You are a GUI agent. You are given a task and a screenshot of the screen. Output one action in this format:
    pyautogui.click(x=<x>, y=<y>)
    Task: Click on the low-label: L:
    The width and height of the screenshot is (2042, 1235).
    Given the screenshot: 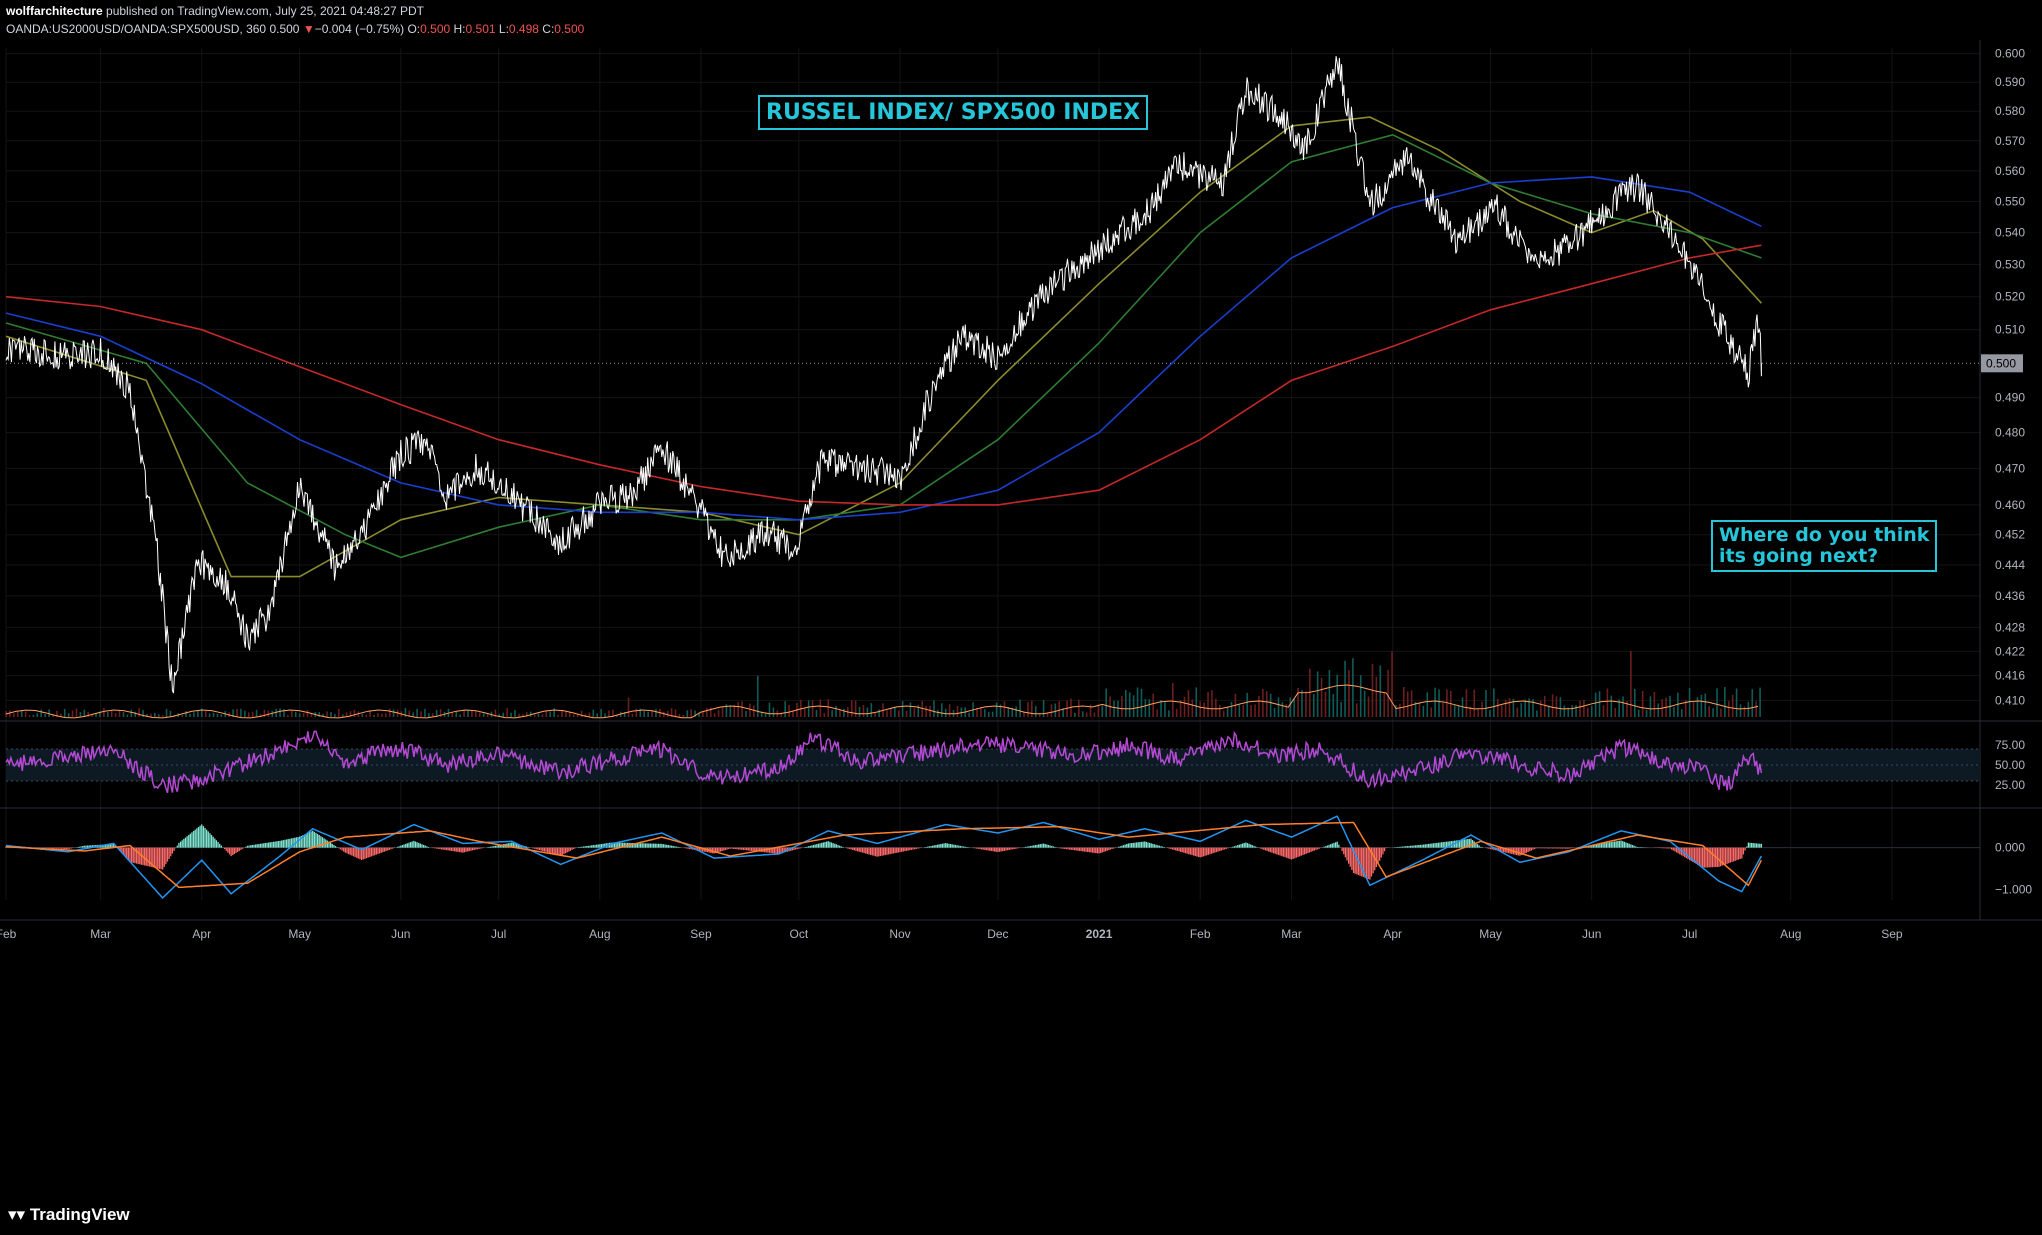 What is the action you would take?
    pyautogui.click(x=503, y=29)
    